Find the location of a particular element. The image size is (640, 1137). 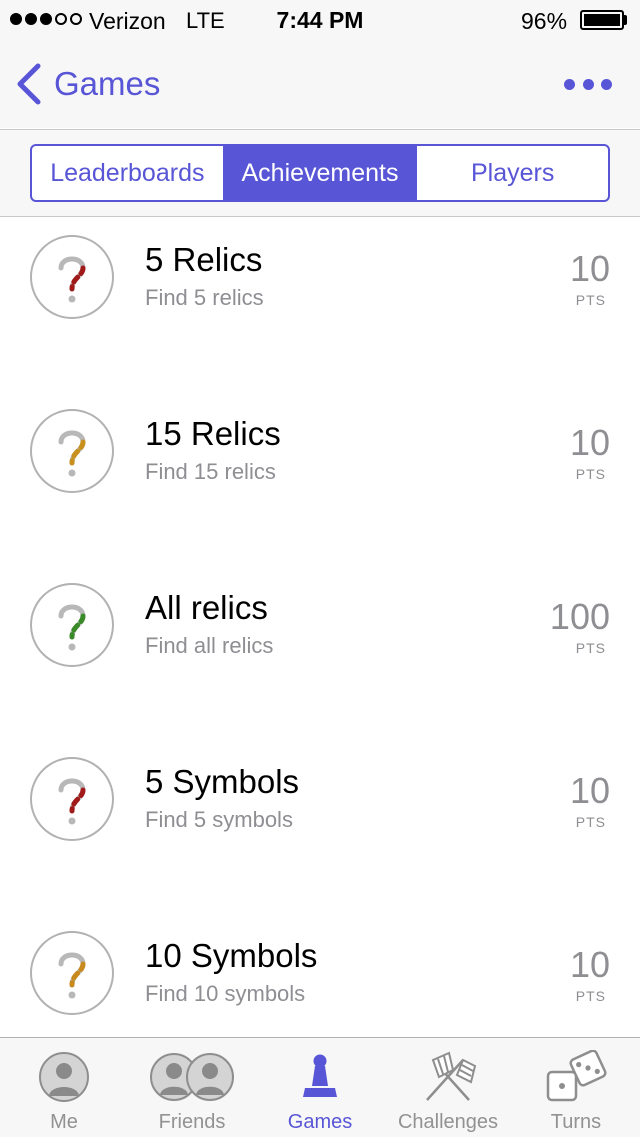

achievement-title: All relics is located at coordinates (206, 607).